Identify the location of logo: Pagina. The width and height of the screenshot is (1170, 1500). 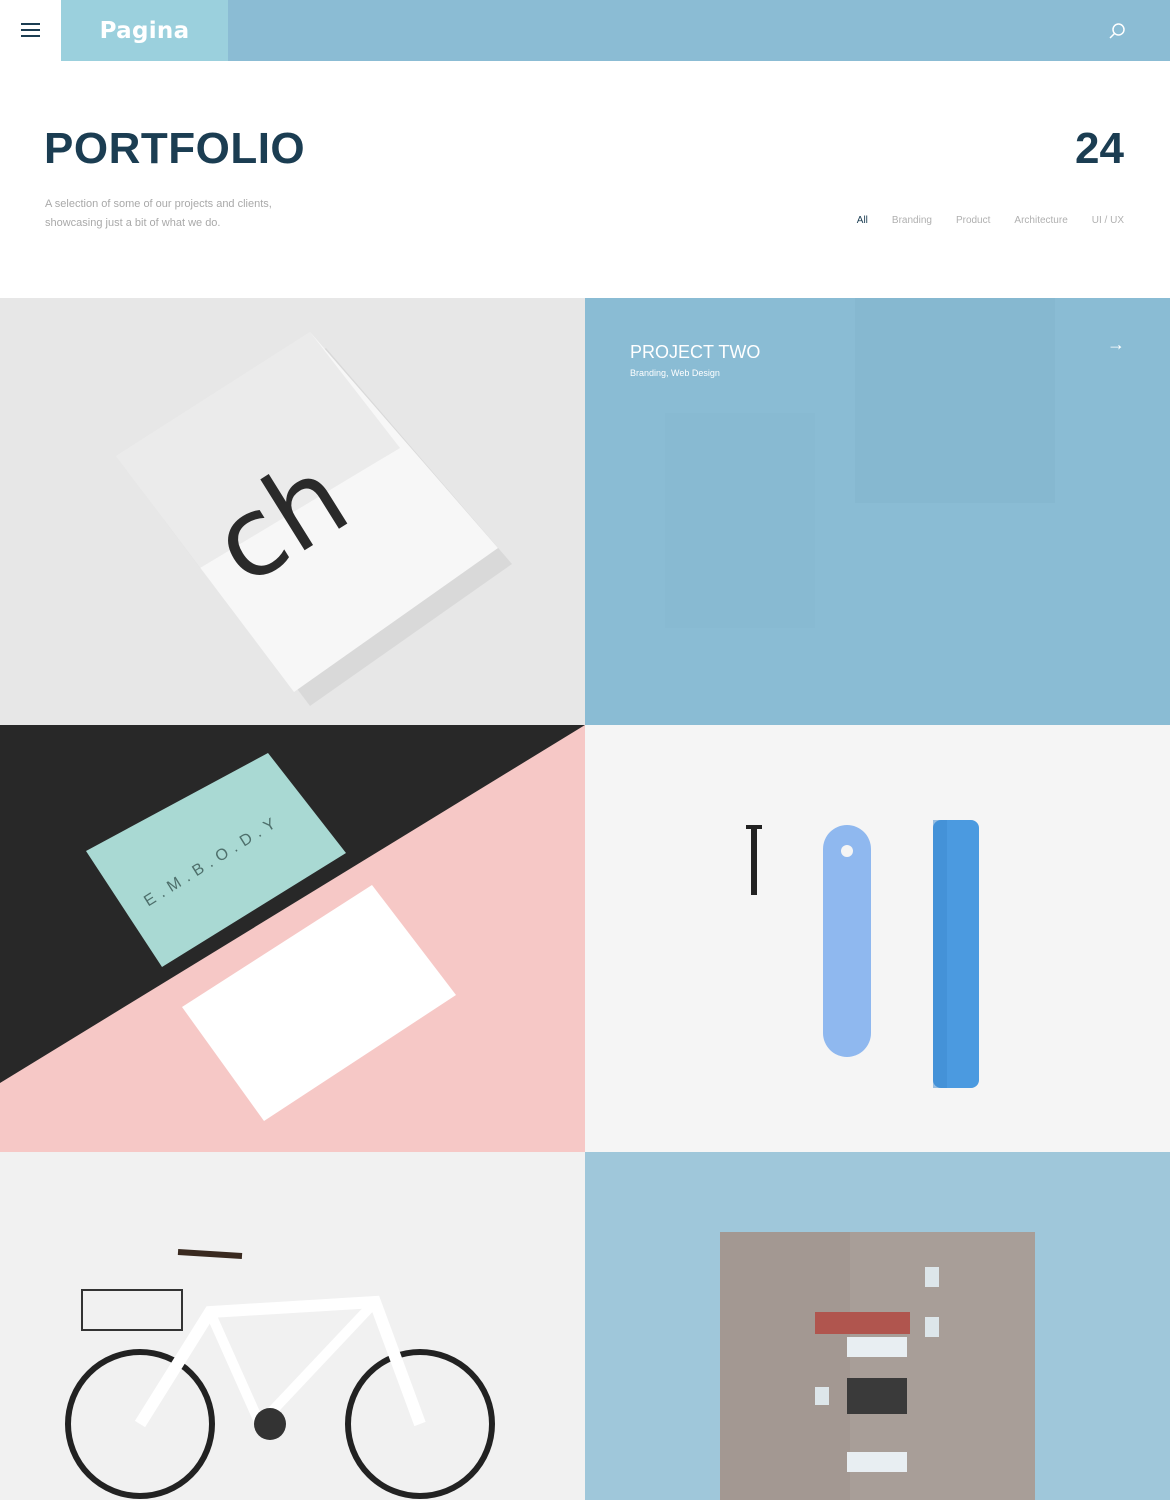
(144, 30).